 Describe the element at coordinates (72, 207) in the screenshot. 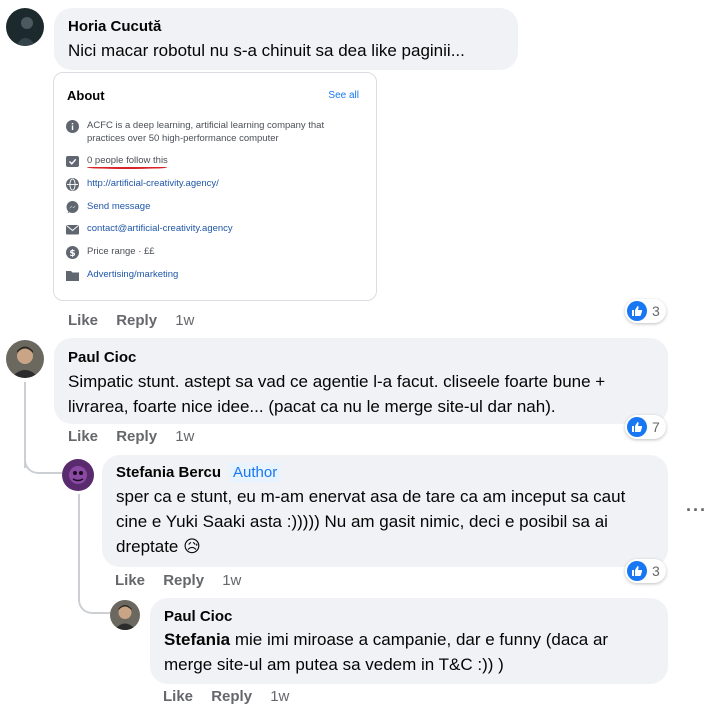

I see `messenger-icon` at that location.